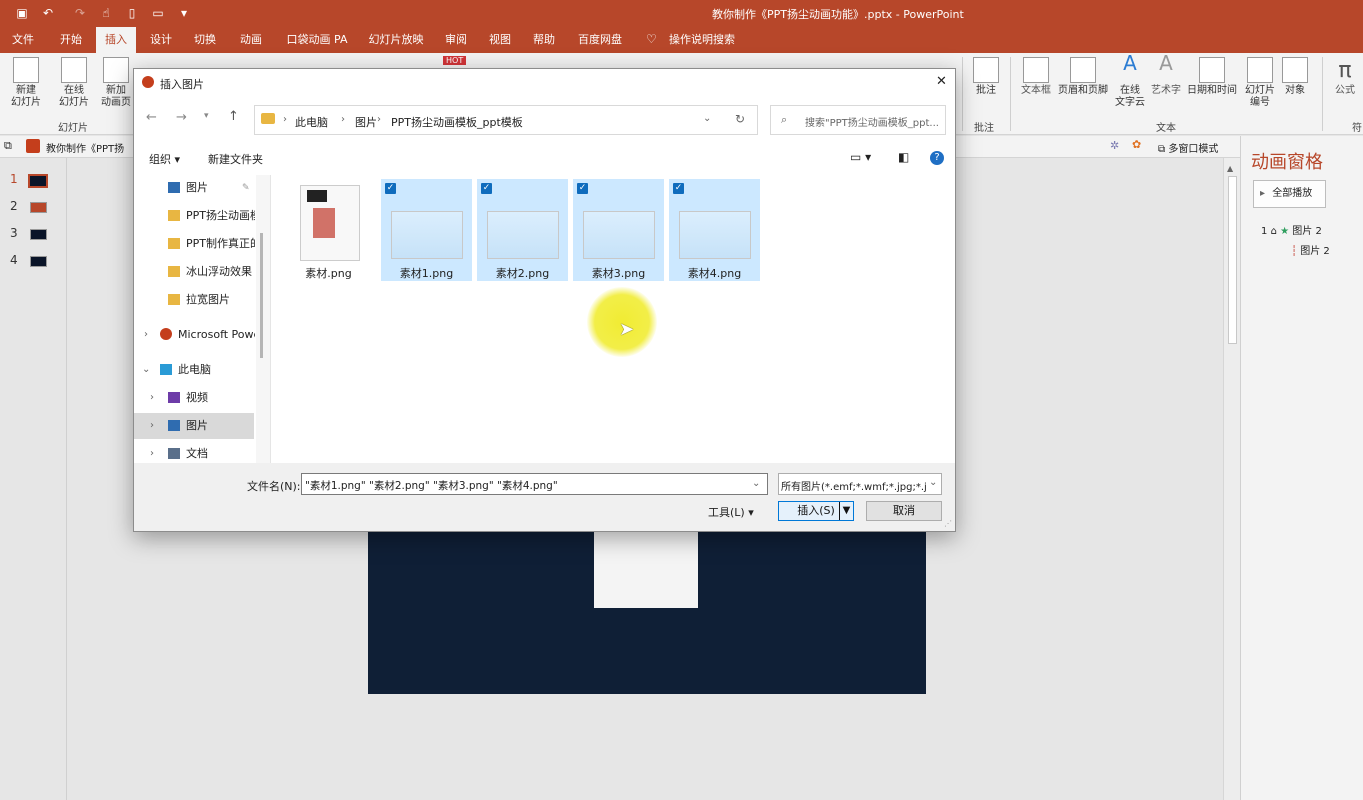 Image resolution: width=1363 pixels, height=800 pixels. What do you see at coordinates (233, 116) in the screenshot?
I see `up-icon: ↑` at bounding box center [233, 116].